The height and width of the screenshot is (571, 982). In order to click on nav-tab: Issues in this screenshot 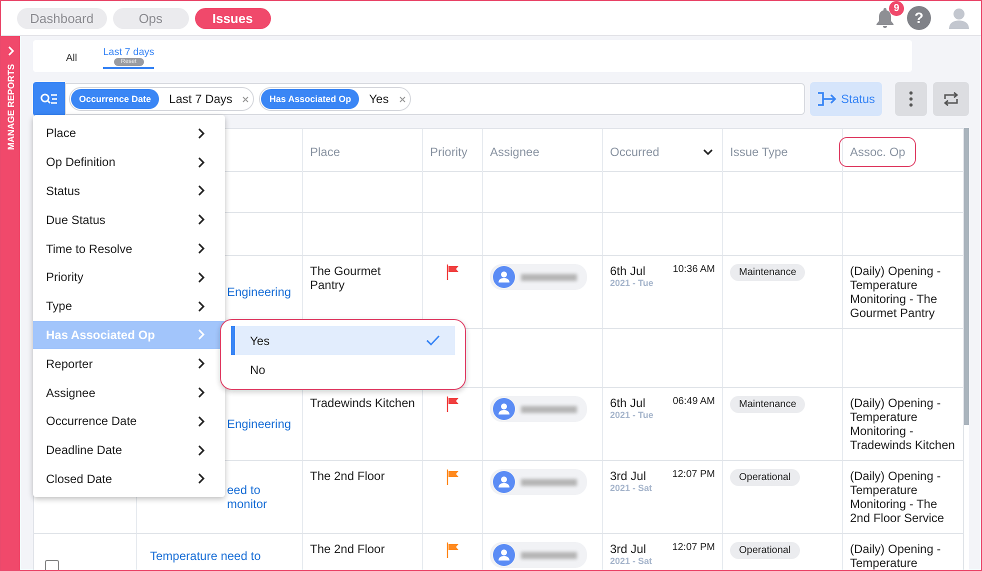, I will do `click(232, 18)`.